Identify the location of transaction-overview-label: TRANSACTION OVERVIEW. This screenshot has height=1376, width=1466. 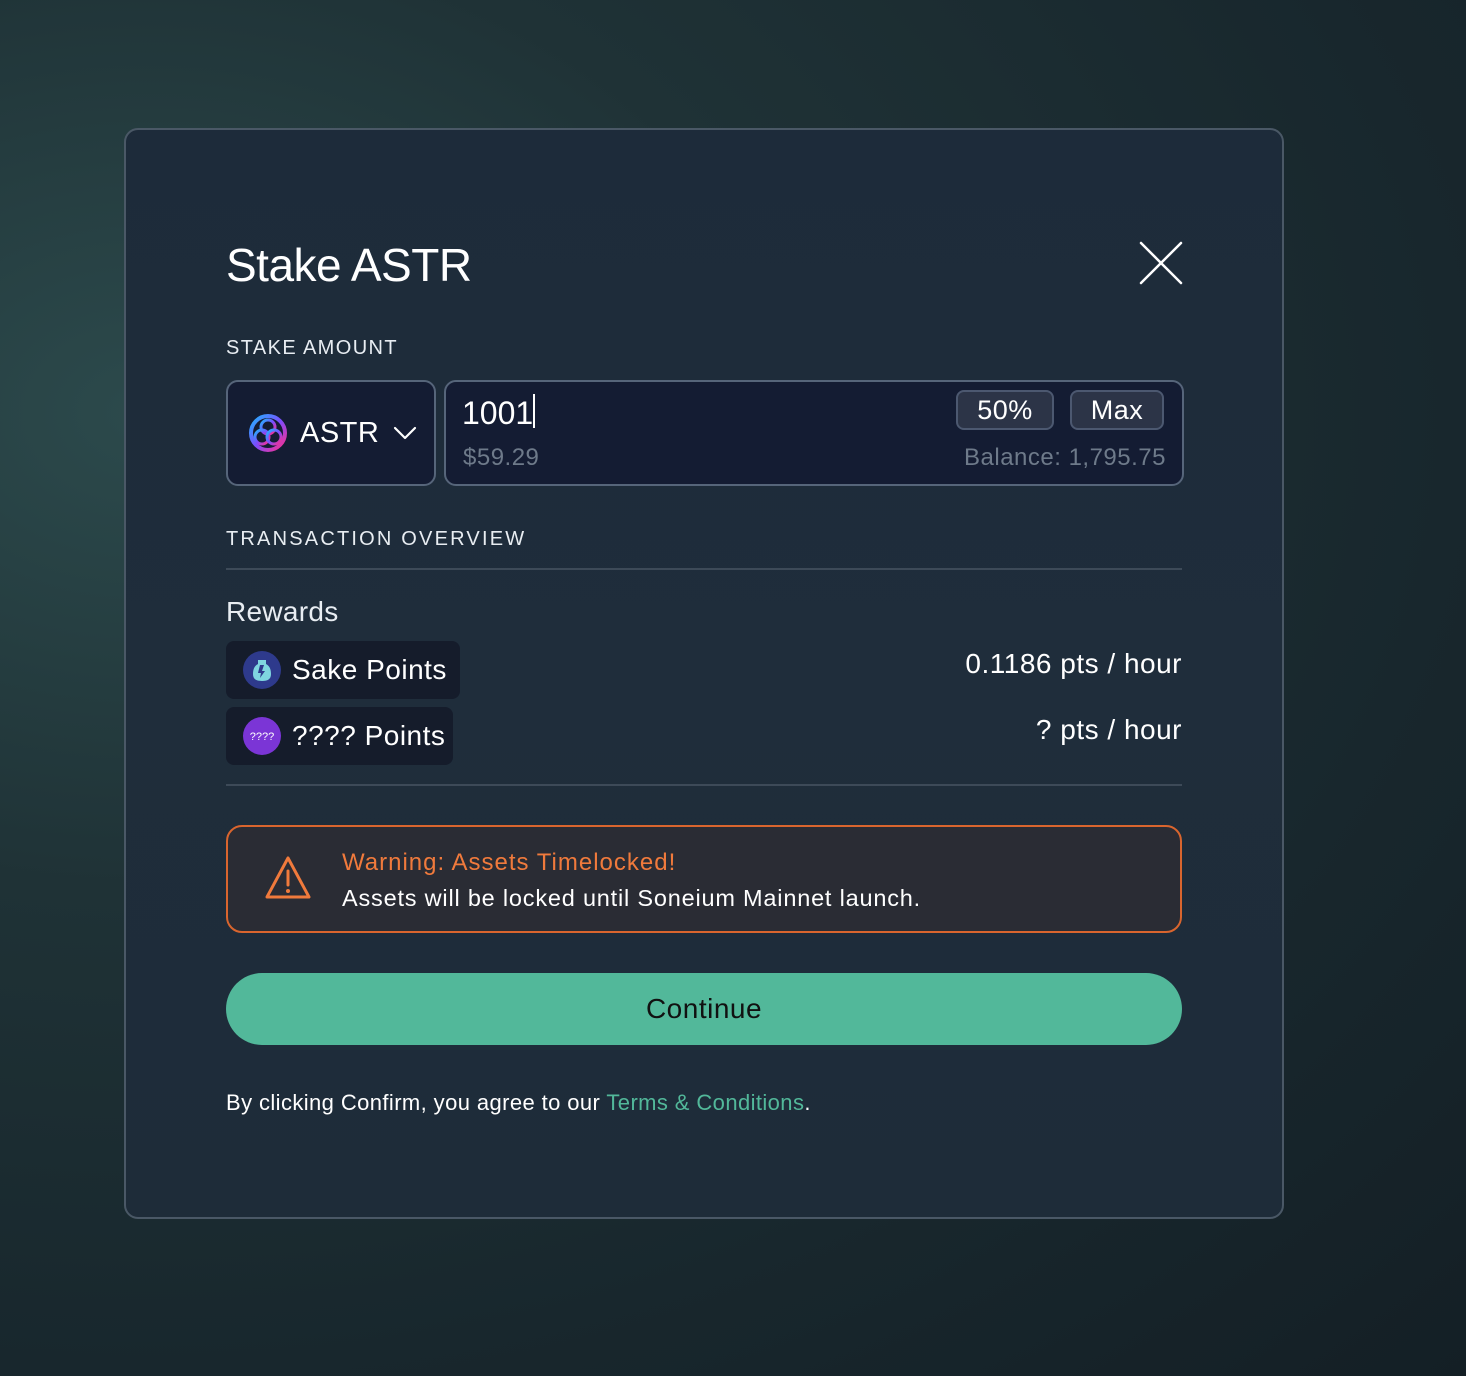
(376, 539).